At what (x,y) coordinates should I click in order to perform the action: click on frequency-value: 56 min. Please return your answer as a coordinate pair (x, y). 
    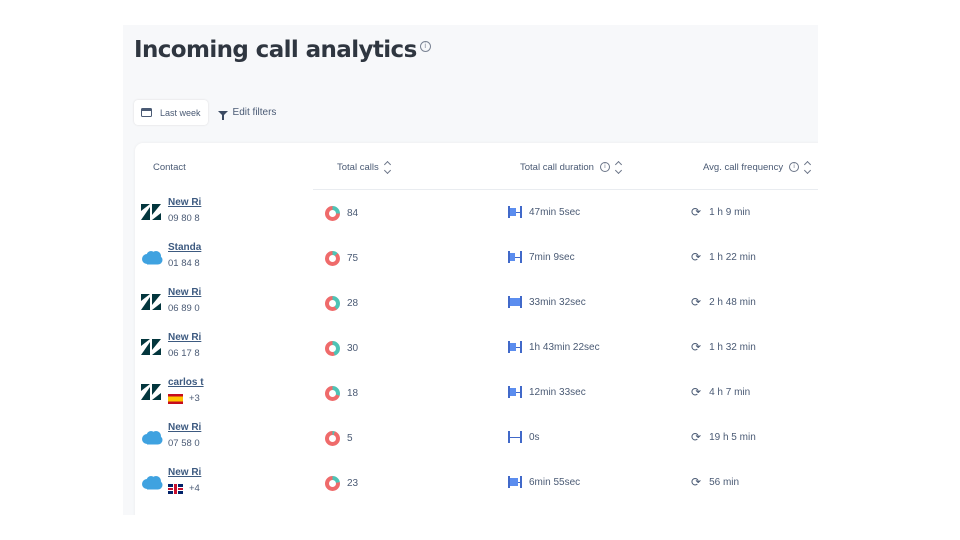
    Looking at the image, I should click on (724, 482).